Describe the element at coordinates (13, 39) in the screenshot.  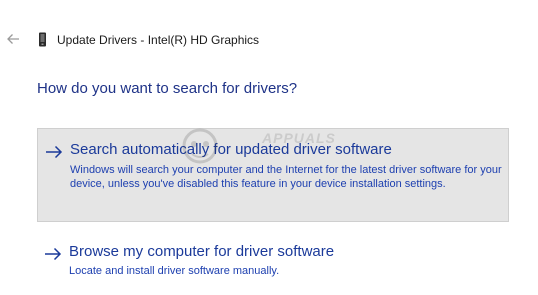
I see `back-arrow-icon` at that location.